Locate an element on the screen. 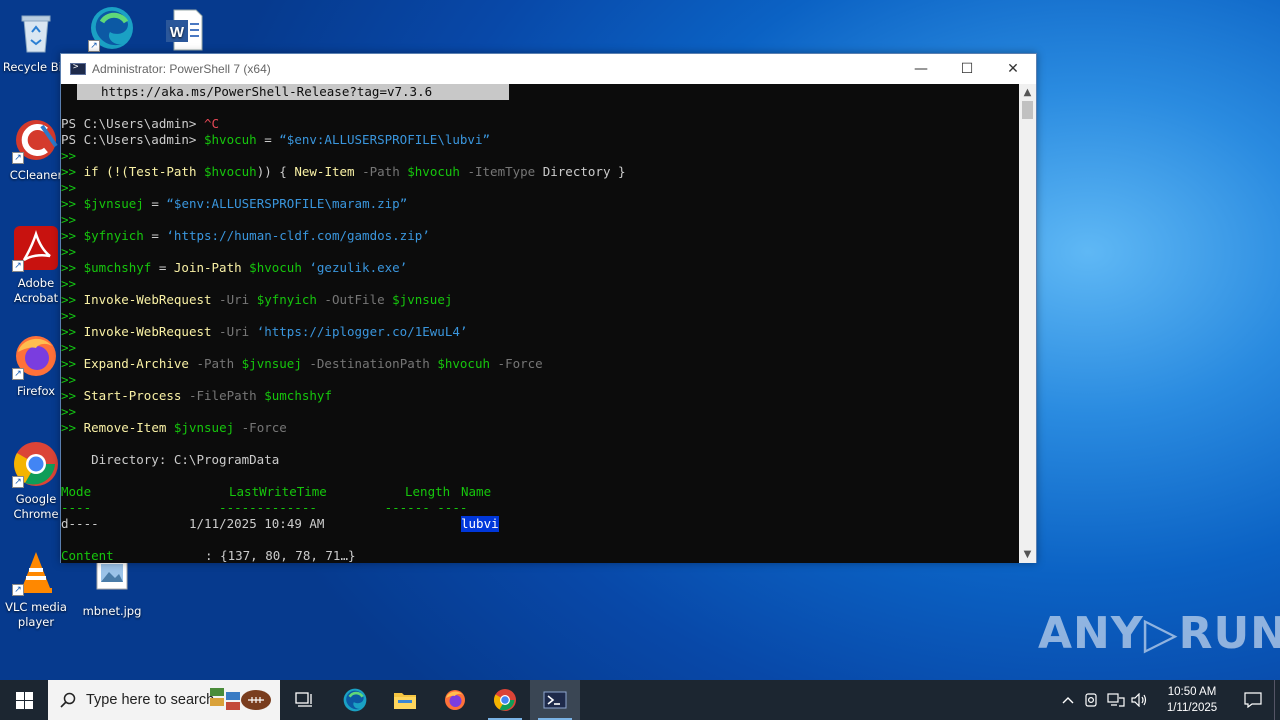  variable: $yfnyich is located at coordinates (113, 235).